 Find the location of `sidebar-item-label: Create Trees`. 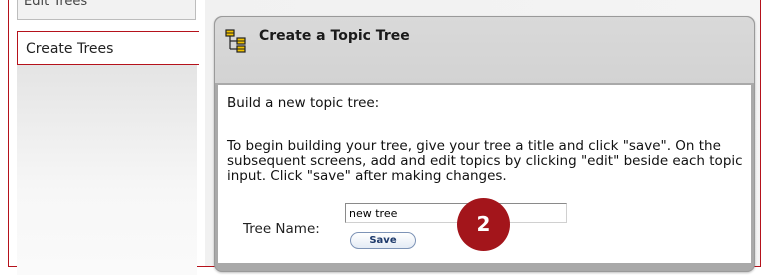

sidebar-item-label: Create Trees is located at coordinates (70, 49).